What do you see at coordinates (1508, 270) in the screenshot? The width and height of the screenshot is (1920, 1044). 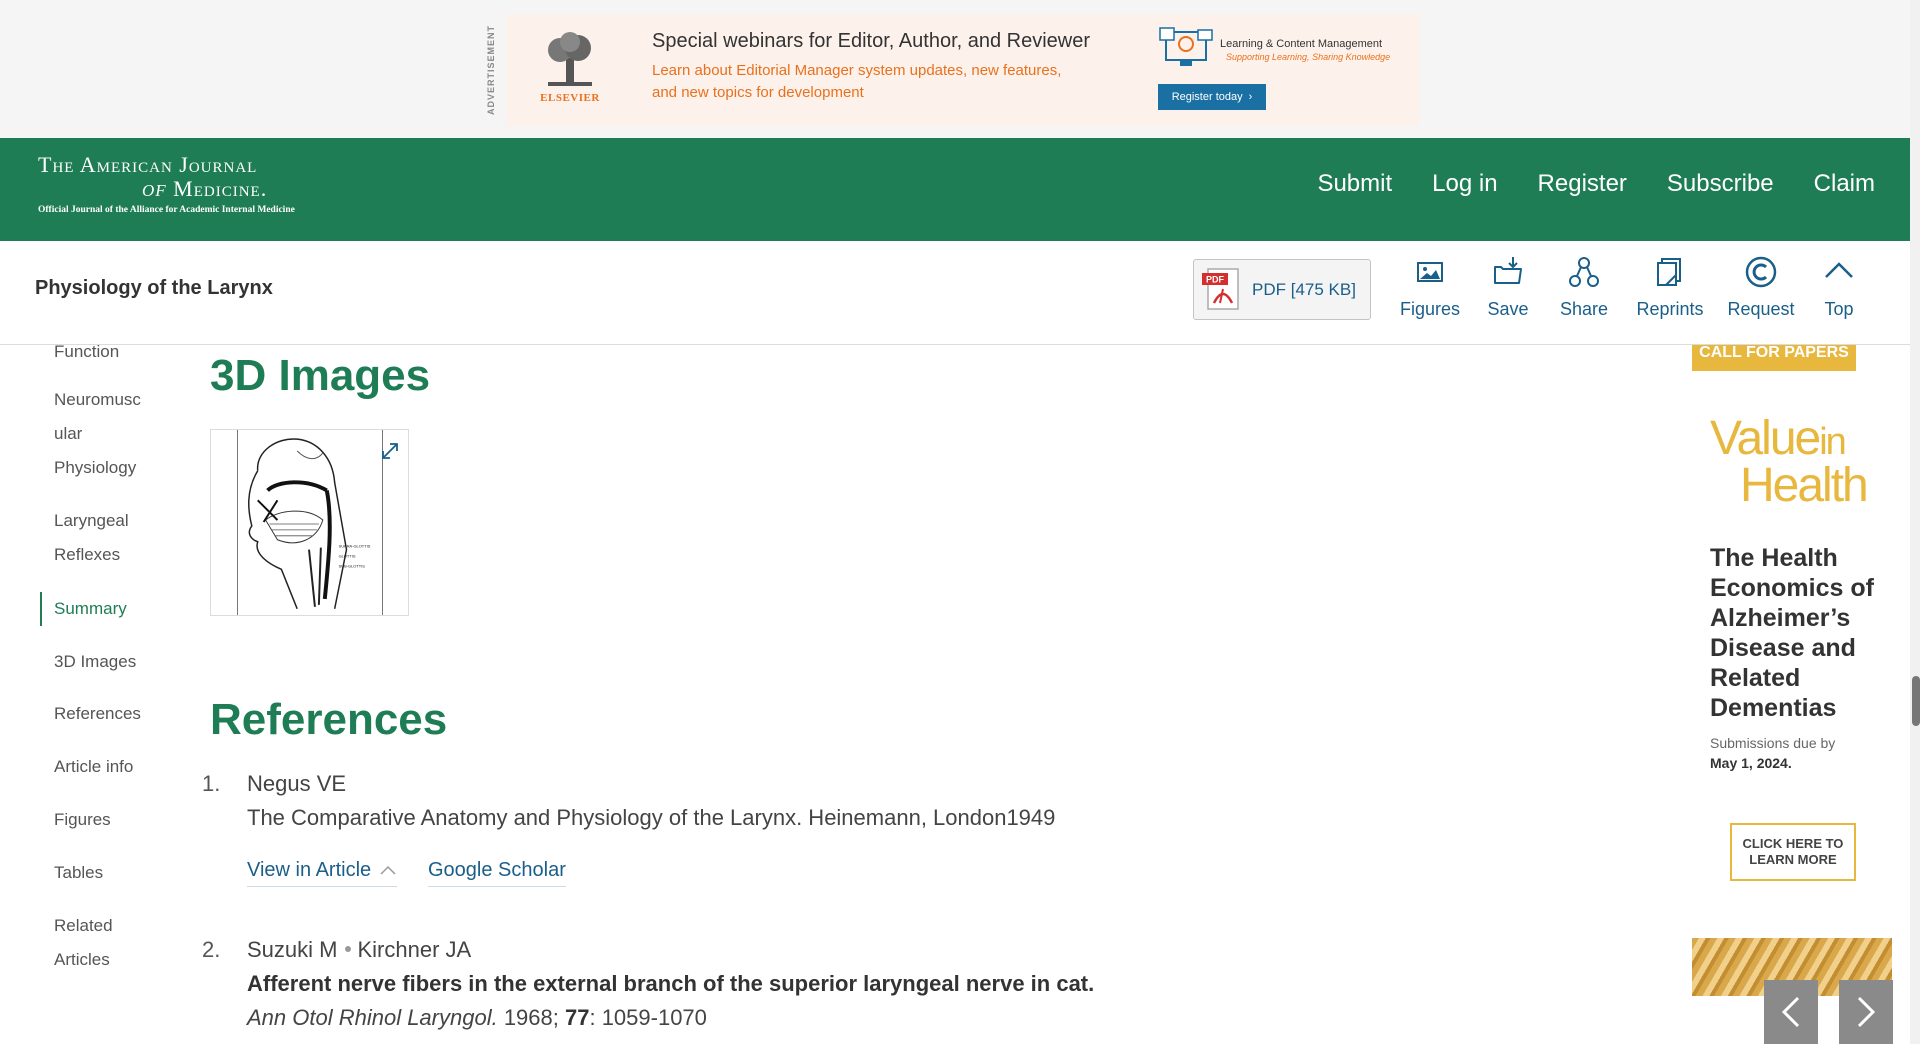 I see `folder-save-icon` at bounding box center [1508, 270].